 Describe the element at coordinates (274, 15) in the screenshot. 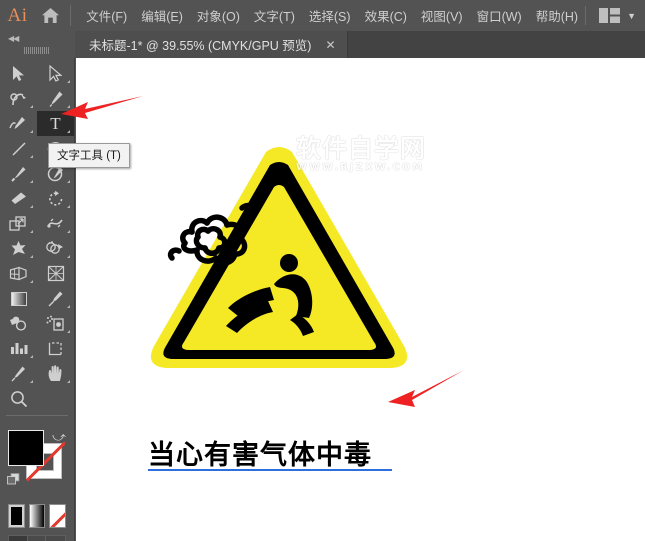

I see `menu-type: 文字(T)` at that location.